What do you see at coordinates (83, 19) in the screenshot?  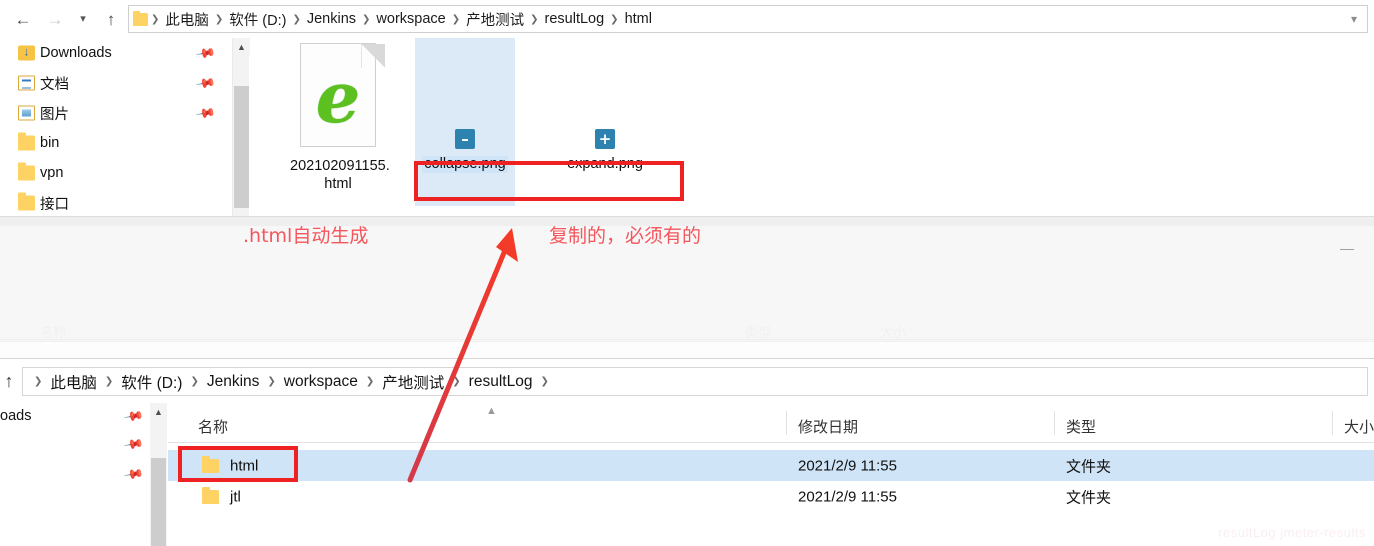 I see `recent-locations-chevron-down-icon: ▾` at bounding box center [83, 19].